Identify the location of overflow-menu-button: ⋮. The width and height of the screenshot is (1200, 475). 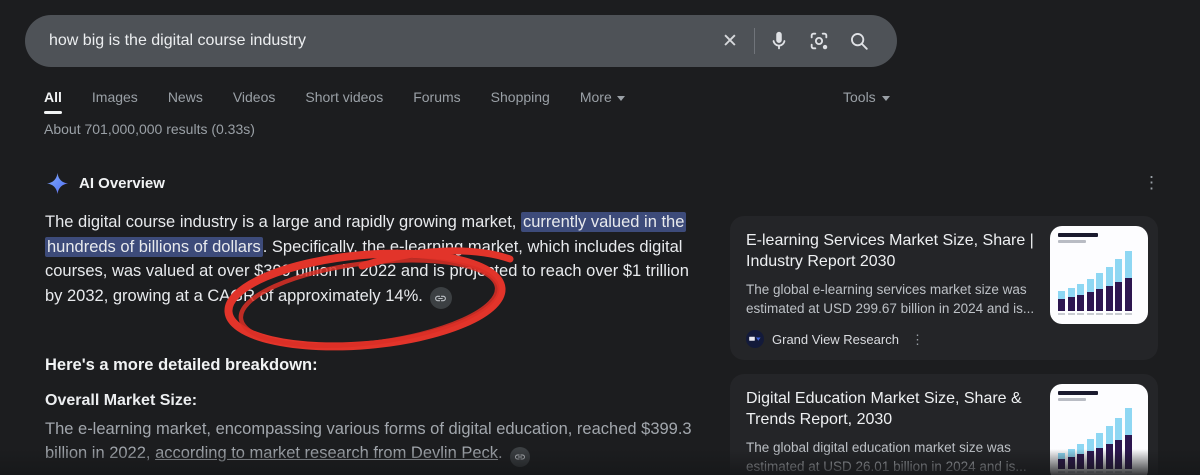
(1151, 183).